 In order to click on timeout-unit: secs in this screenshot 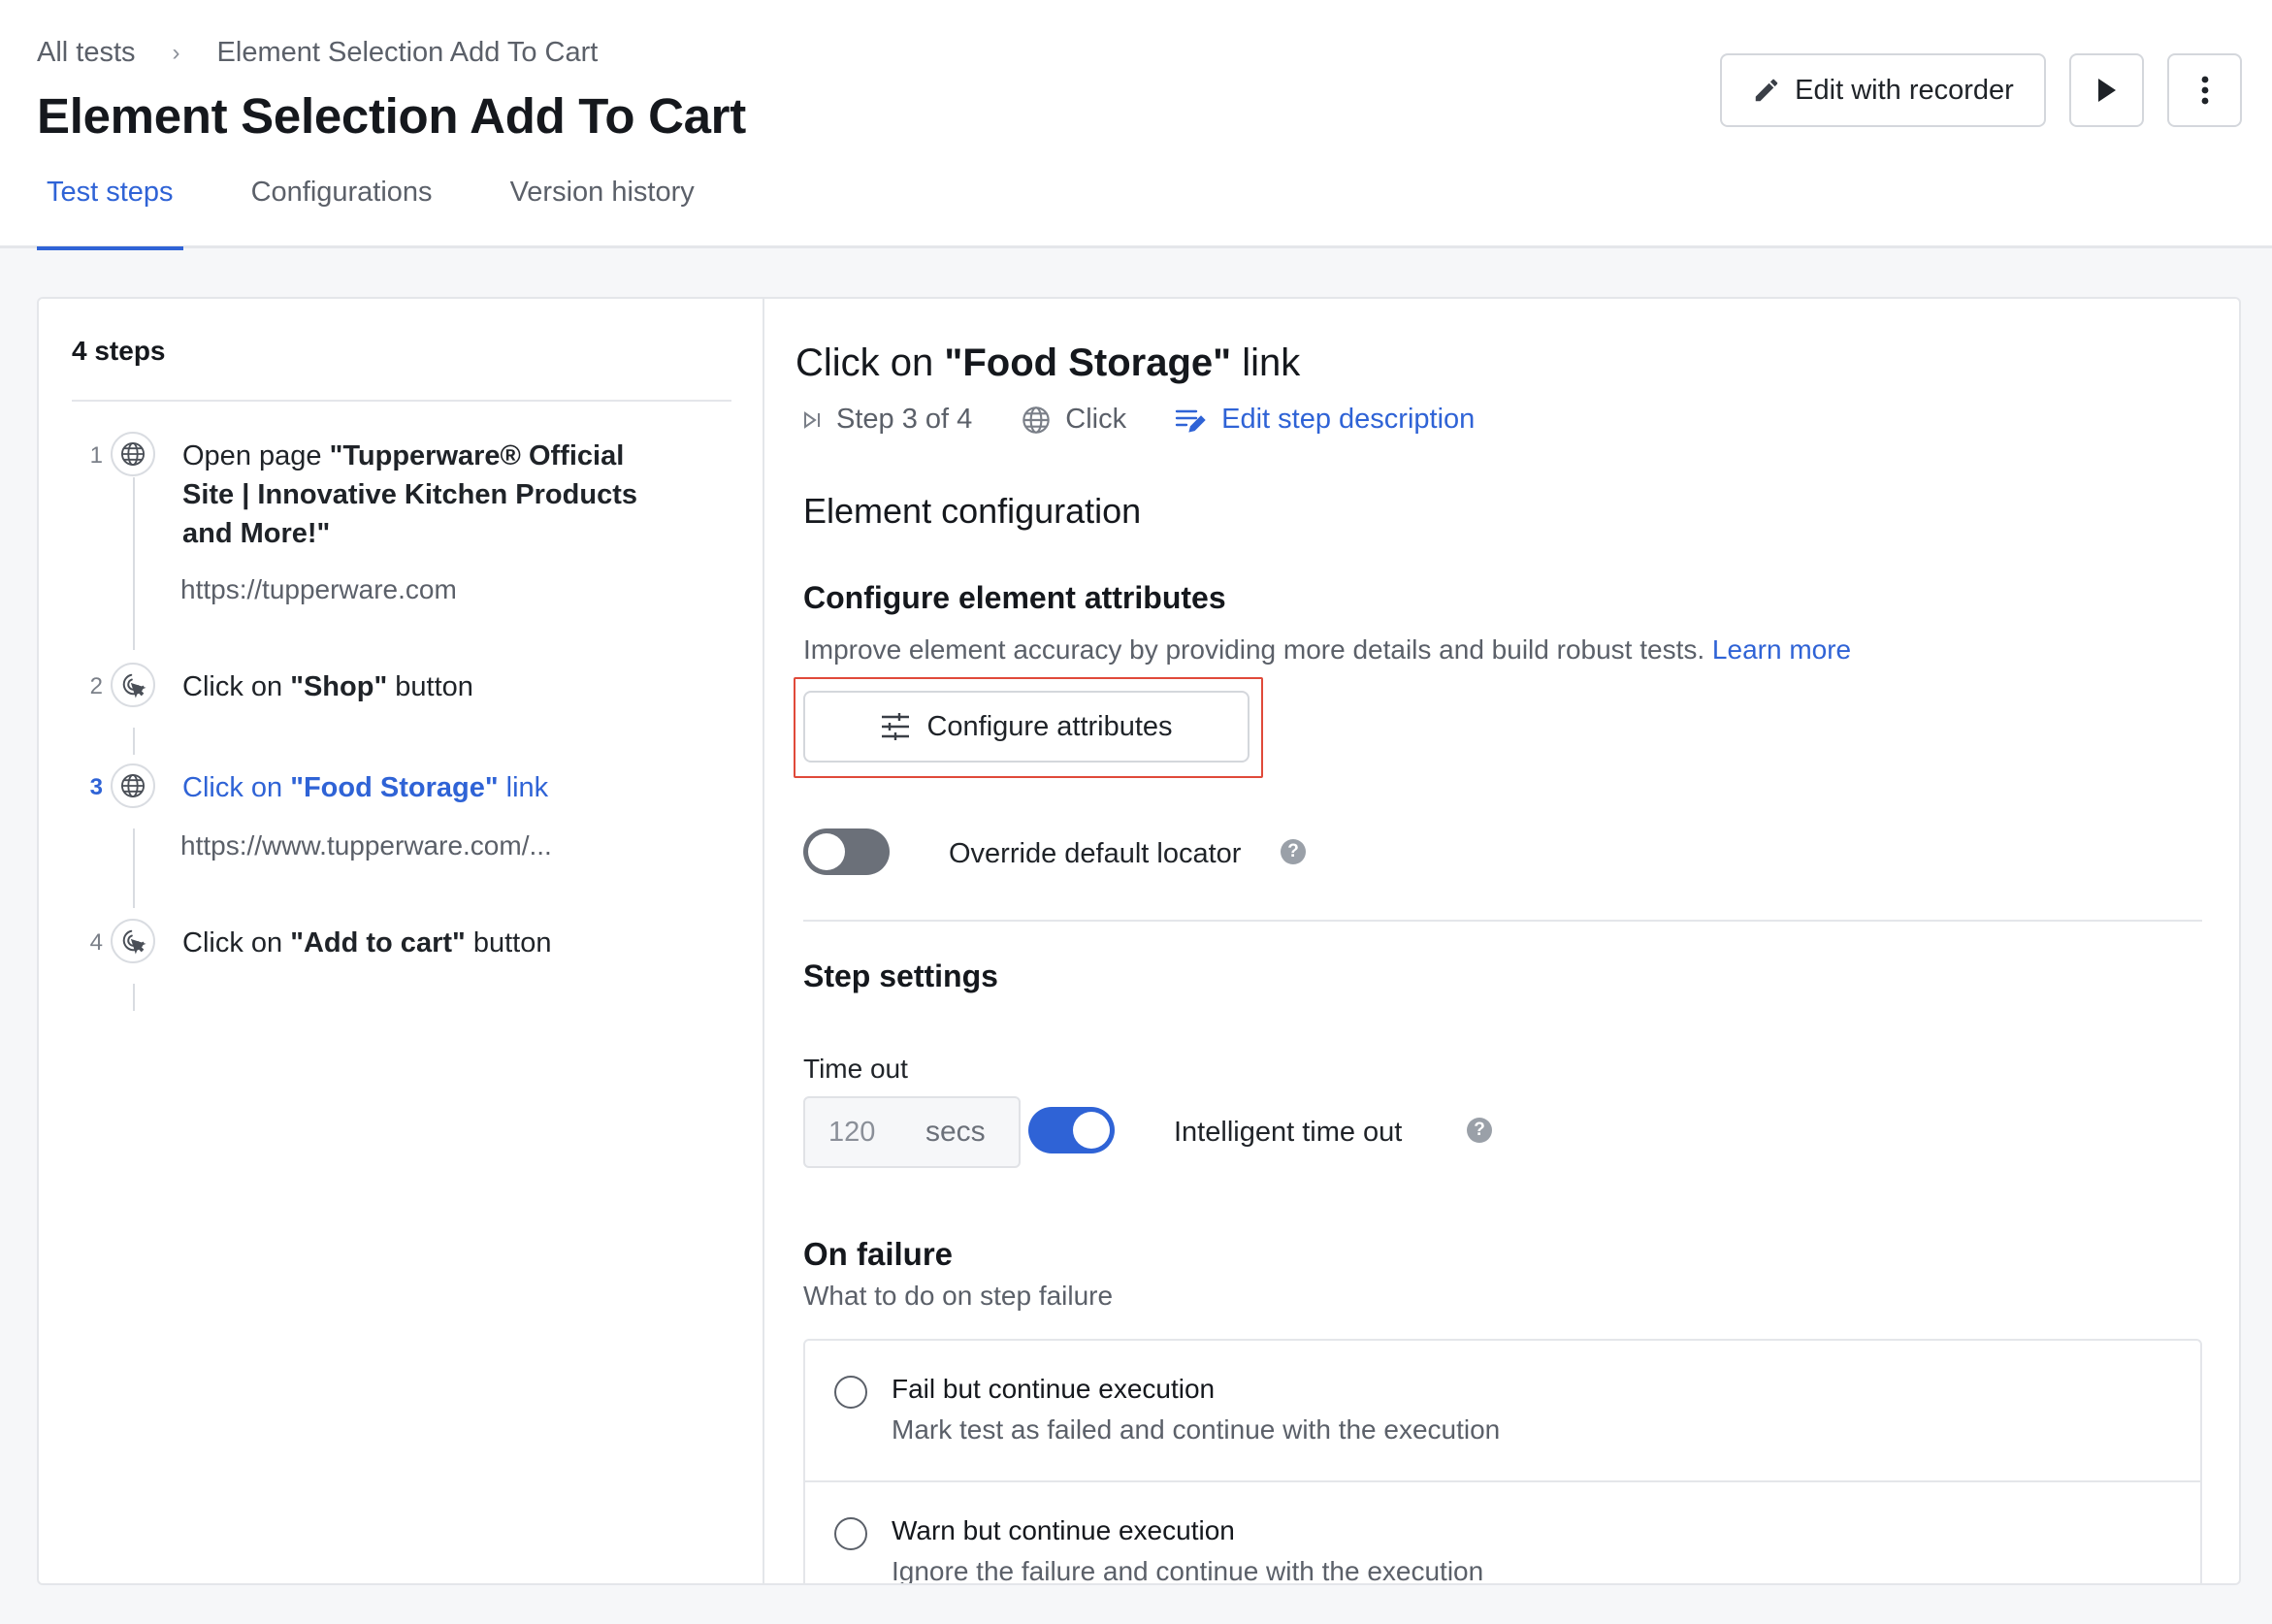, I will do `click(955, 1132)`.